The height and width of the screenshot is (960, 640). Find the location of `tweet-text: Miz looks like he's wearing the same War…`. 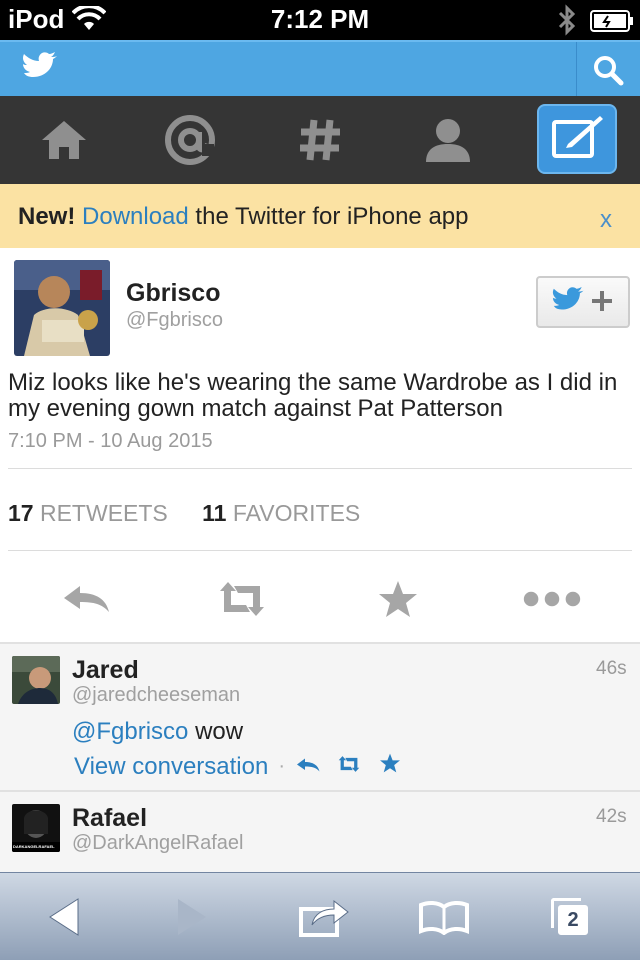

tweet-text: Miz looks like he's wearing the same War… is located at coordinates (313, 395).